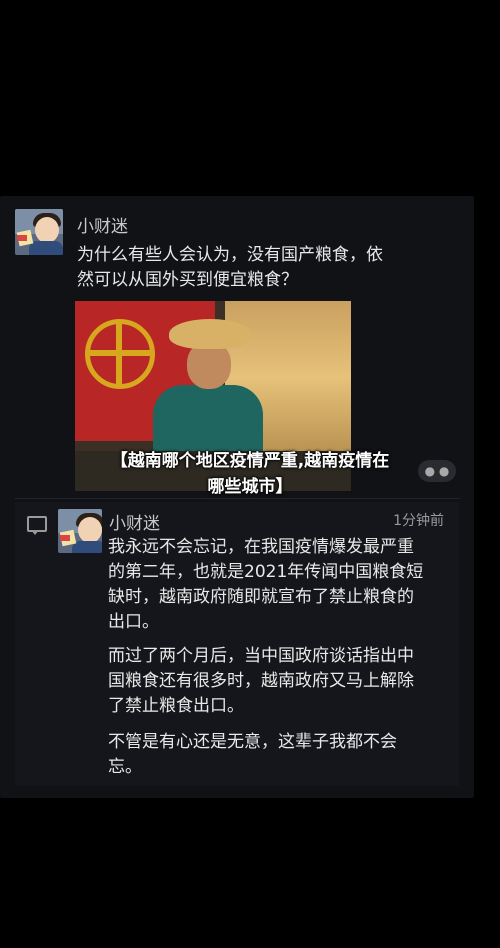  Describe the element at coordinates (237, 498) in the screenshot. I see `divider` at that location.